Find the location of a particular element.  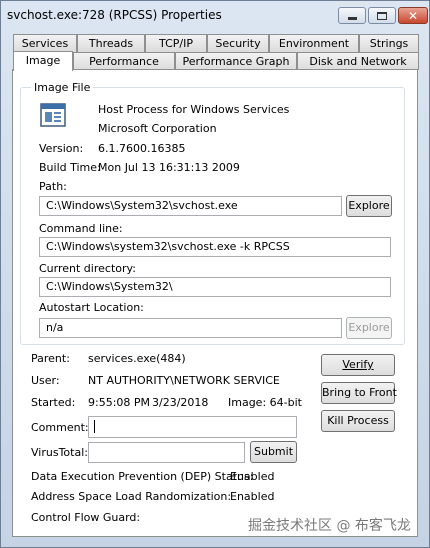

started-date: 3/23/2018 is located at coordinates (180, 402).